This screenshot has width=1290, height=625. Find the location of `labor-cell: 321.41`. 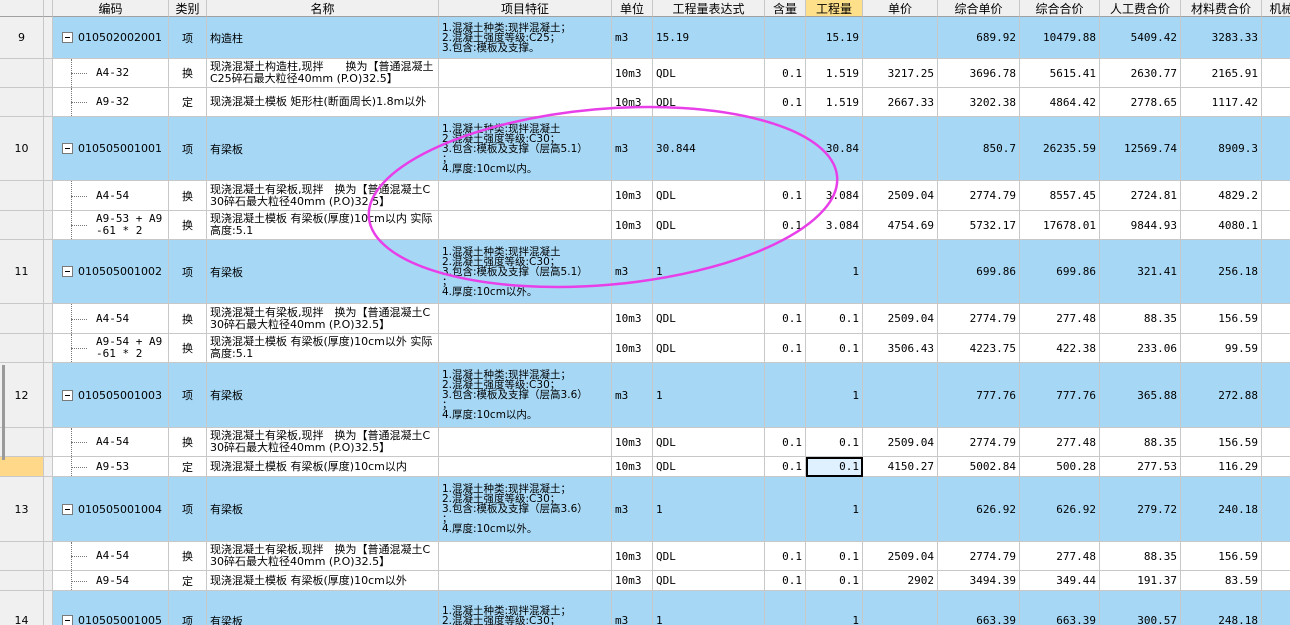

labor-cell: 321.41 is located at coordinates (1140, 272).